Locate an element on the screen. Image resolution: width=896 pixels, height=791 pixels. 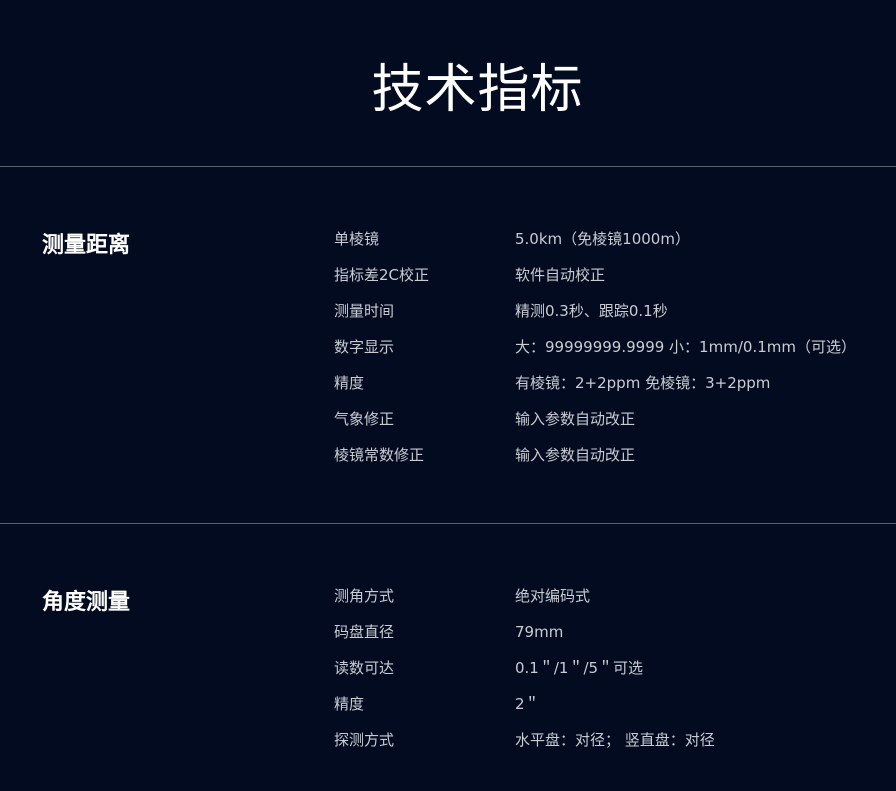
spec-label: 指标差2C校正 is located at coordinates (382, 275).